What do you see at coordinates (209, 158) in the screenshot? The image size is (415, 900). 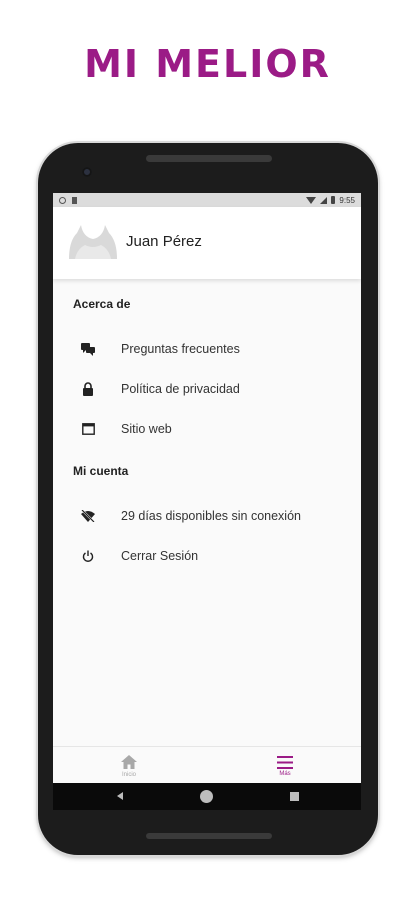 I see `phone-speaker` at bounding box center [209, 158].